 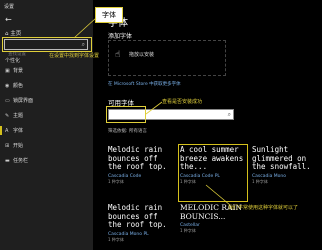 I want to click on sidebar-item-colors: ◉ 颜色, so click(x=14, y=85).